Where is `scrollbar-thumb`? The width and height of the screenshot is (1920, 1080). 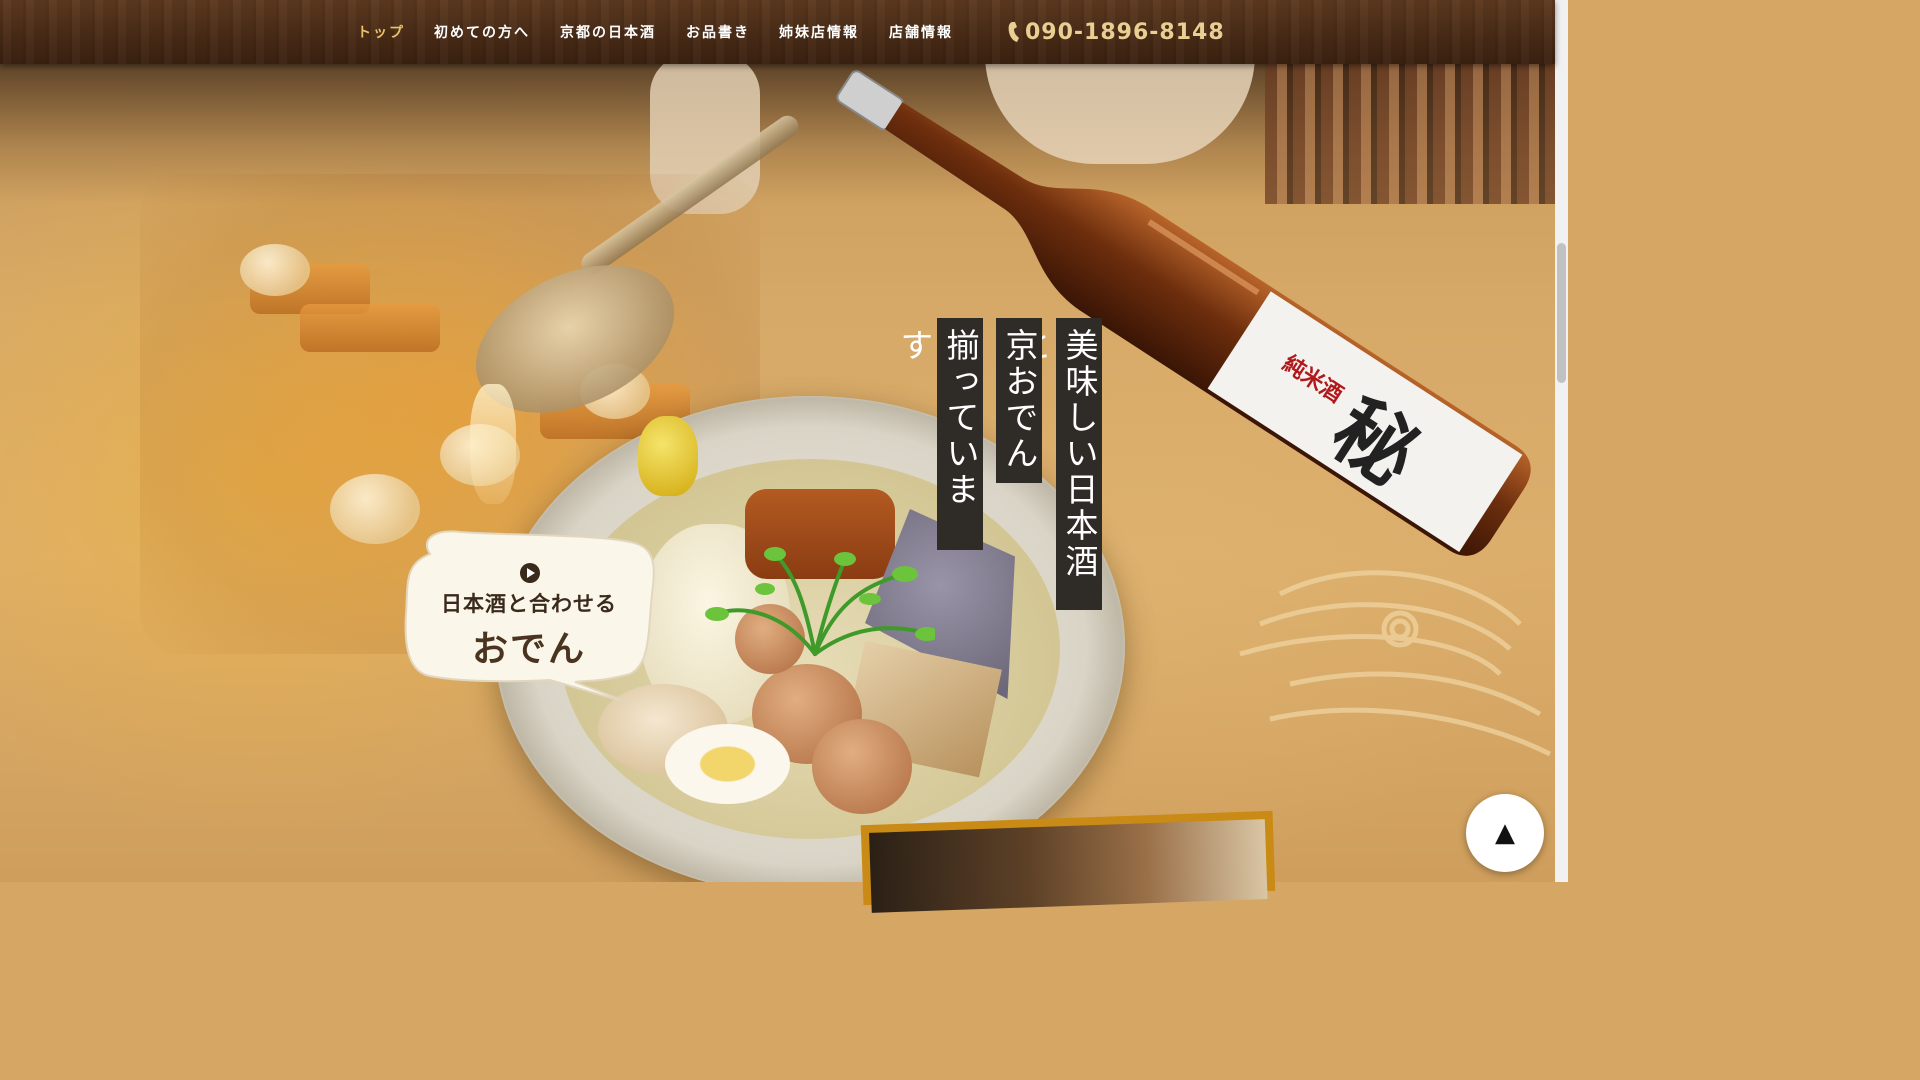
scrollbar-thumb is located at coordinates (1561, 313).